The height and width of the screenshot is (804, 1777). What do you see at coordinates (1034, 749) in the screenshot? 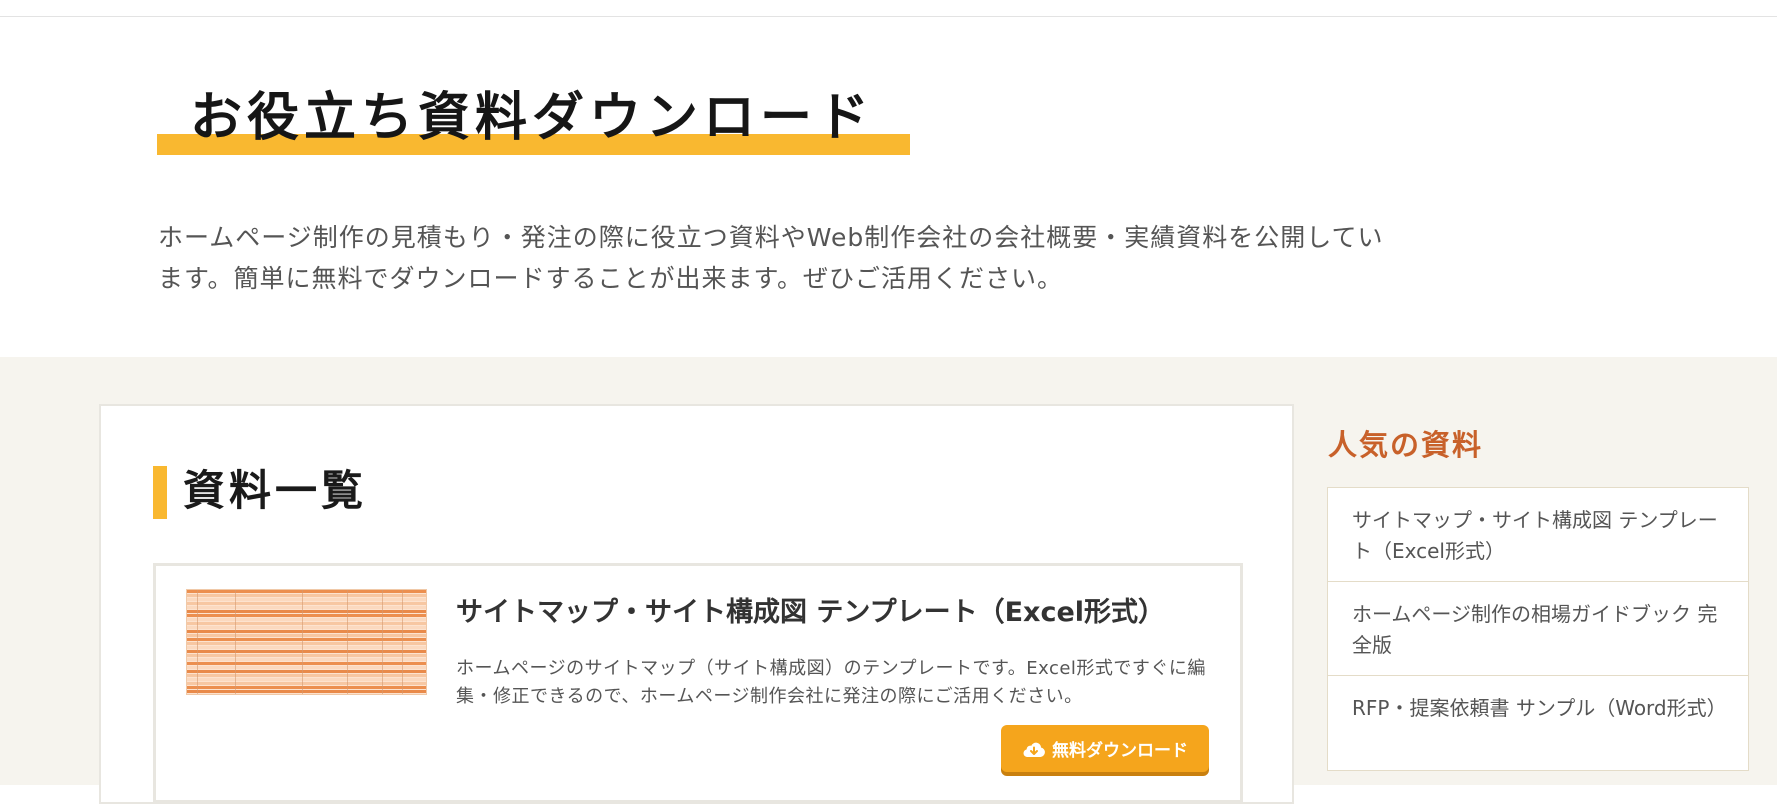
I see `cloud-download-icon` at bounding box center [1034, 749].